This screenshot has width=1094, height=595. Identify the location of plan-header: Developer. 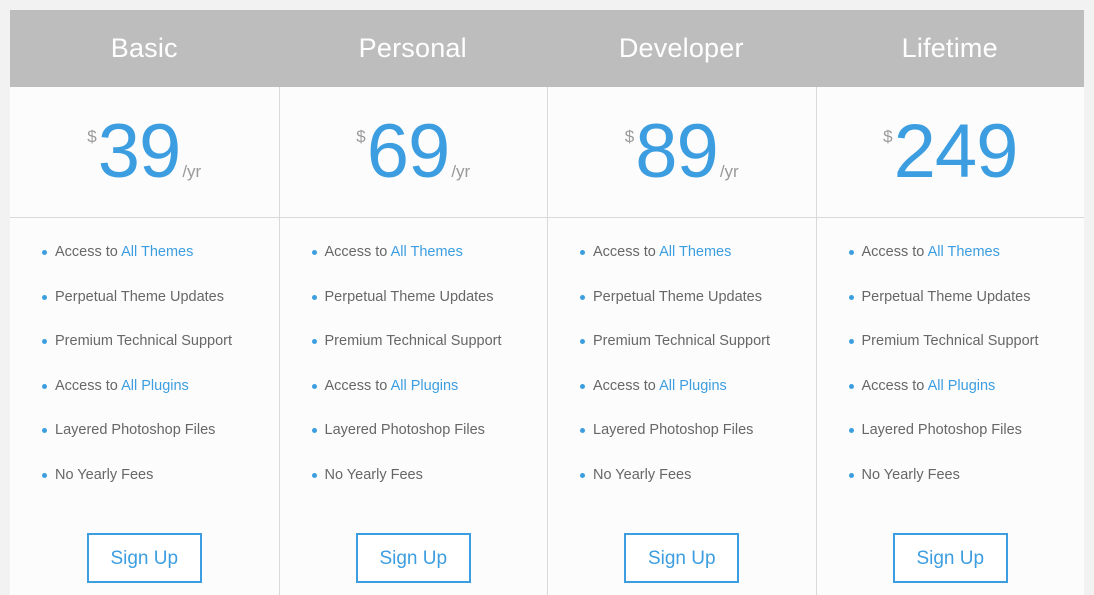
(681, 48).